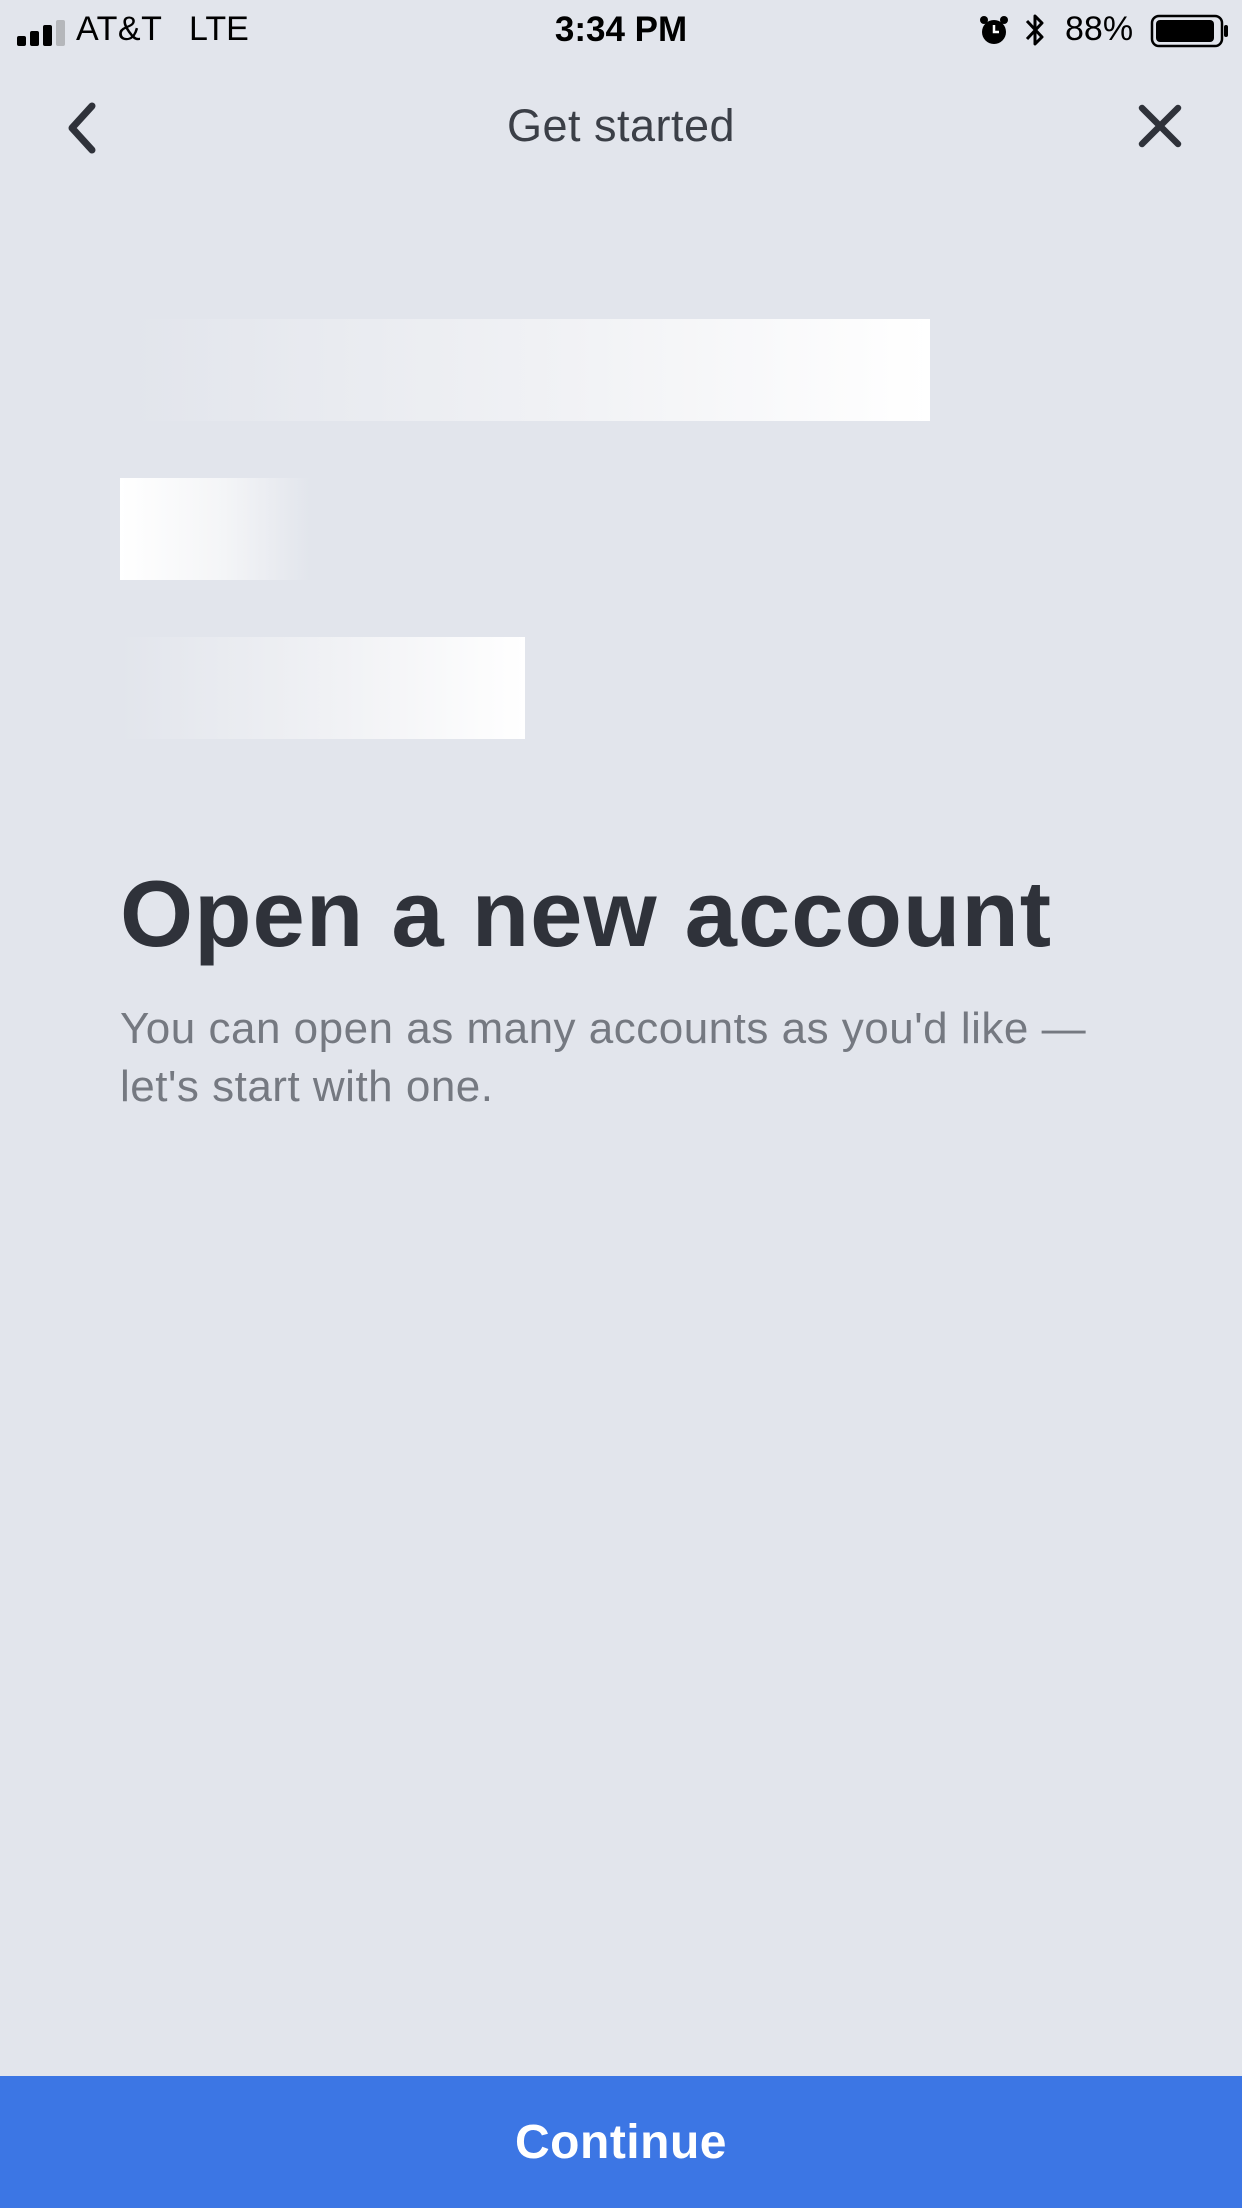  What do you see at coordinates (1034, 30) in the screenshot?
I see `bluetooth-icon` at bounding box center [1034, 30].